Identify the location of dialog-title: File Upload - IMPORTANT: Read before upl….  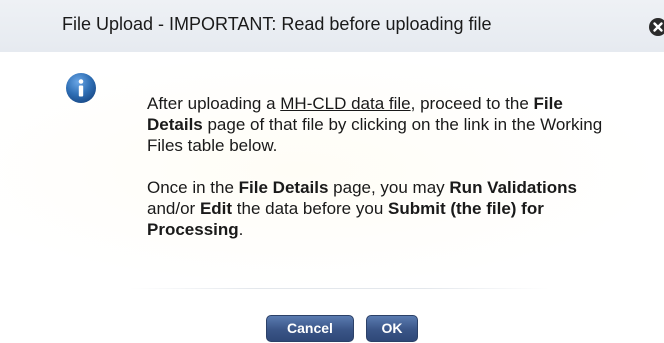
(277, 24).